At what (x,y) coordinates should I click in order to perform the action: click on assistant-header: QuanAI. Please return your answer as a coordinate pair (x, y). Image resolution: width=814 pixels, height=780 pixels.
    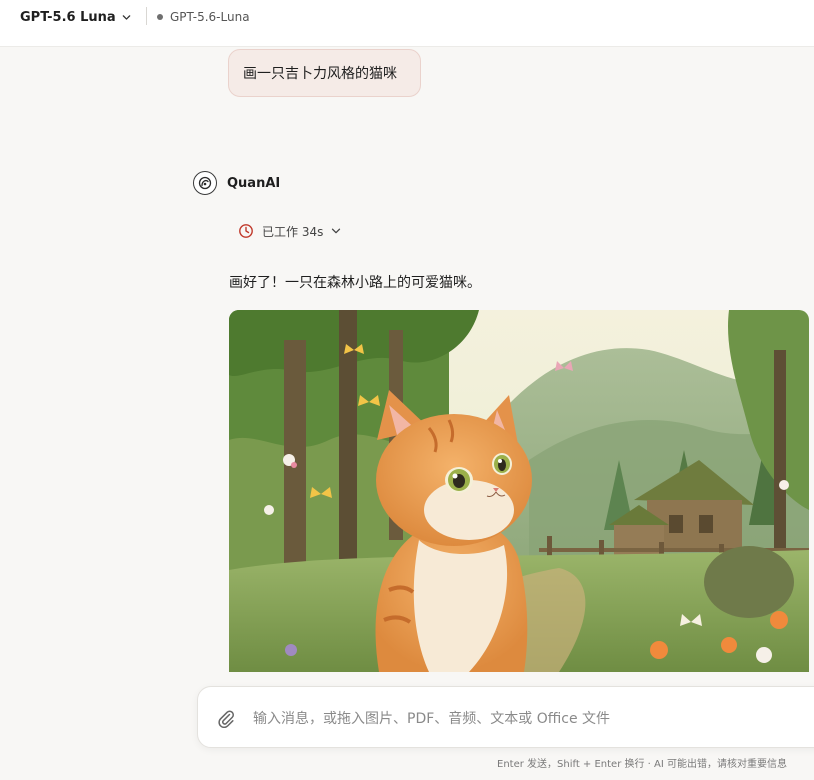
    Looking at the image, I should click on (236, 183).